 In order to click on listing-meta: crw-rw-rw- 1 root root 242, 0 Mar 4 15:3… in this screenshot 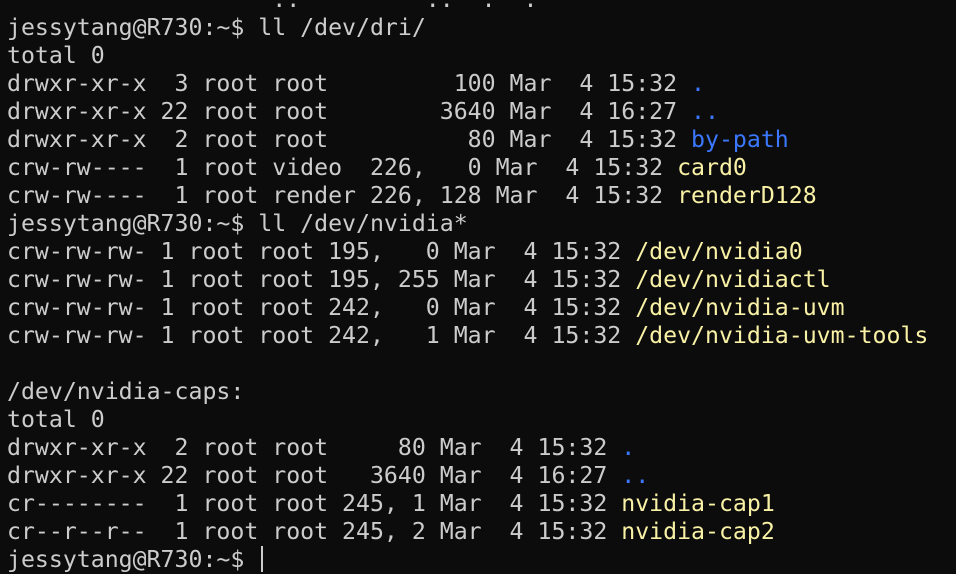, I will do `click(321, 307)`.